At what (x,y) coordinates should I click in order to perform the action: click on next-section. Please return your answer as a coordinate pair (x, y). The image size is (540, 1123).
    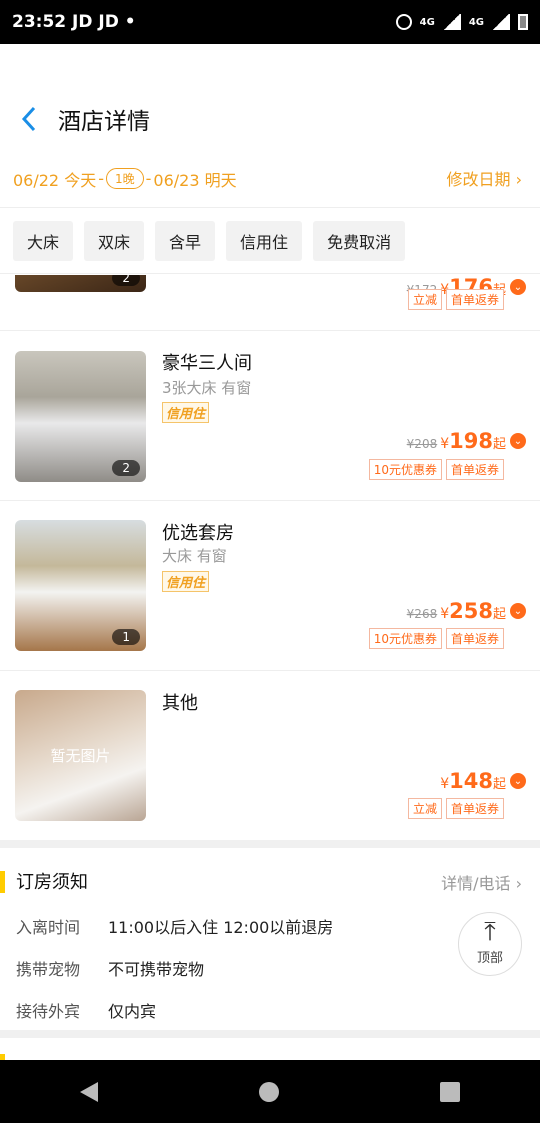
    Looking at the image, I should click on (270, 1045).